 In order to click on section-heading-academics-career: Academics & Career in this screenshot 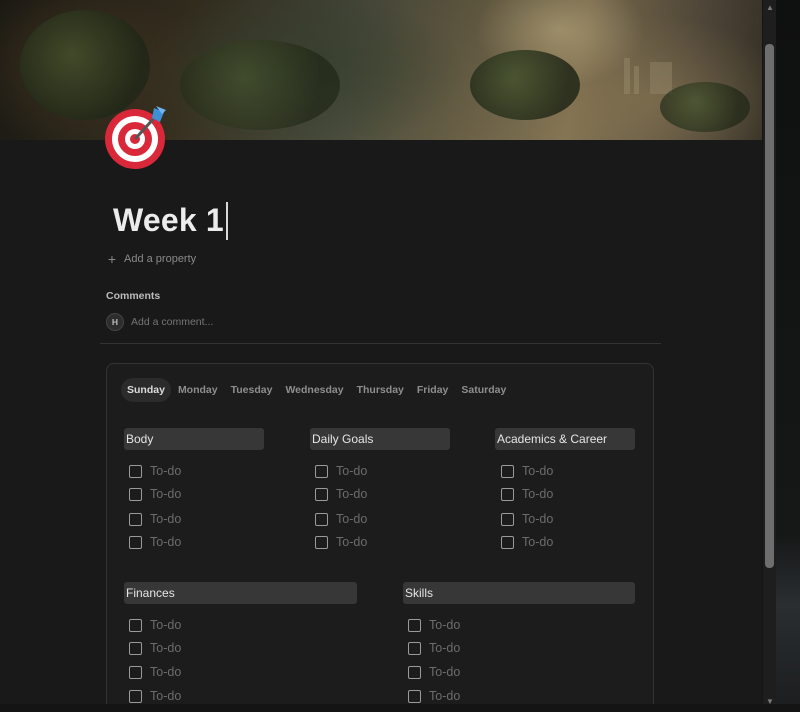, I will do `click(565, 439)`.